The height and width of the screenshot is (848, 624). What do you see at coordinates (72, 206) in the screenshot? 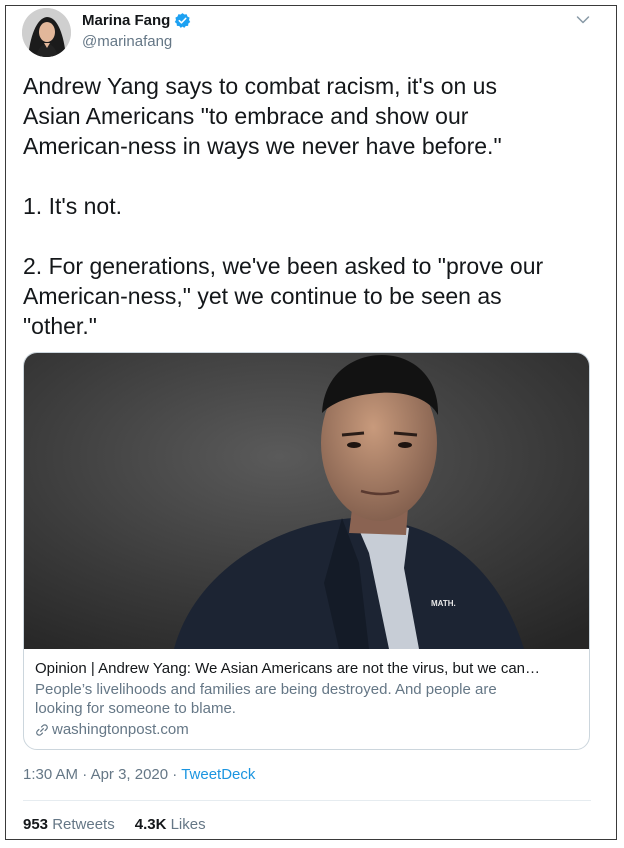
I see `tweet-point-1: 1. It's not.` at bounding box center [72, 206].